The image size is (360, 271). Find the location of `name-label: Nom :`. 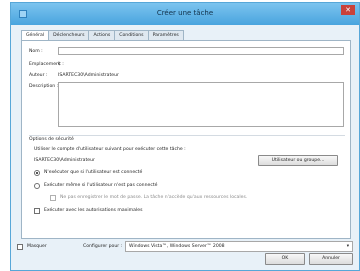

name-label: Nom : is located at coordinates (36, 51).